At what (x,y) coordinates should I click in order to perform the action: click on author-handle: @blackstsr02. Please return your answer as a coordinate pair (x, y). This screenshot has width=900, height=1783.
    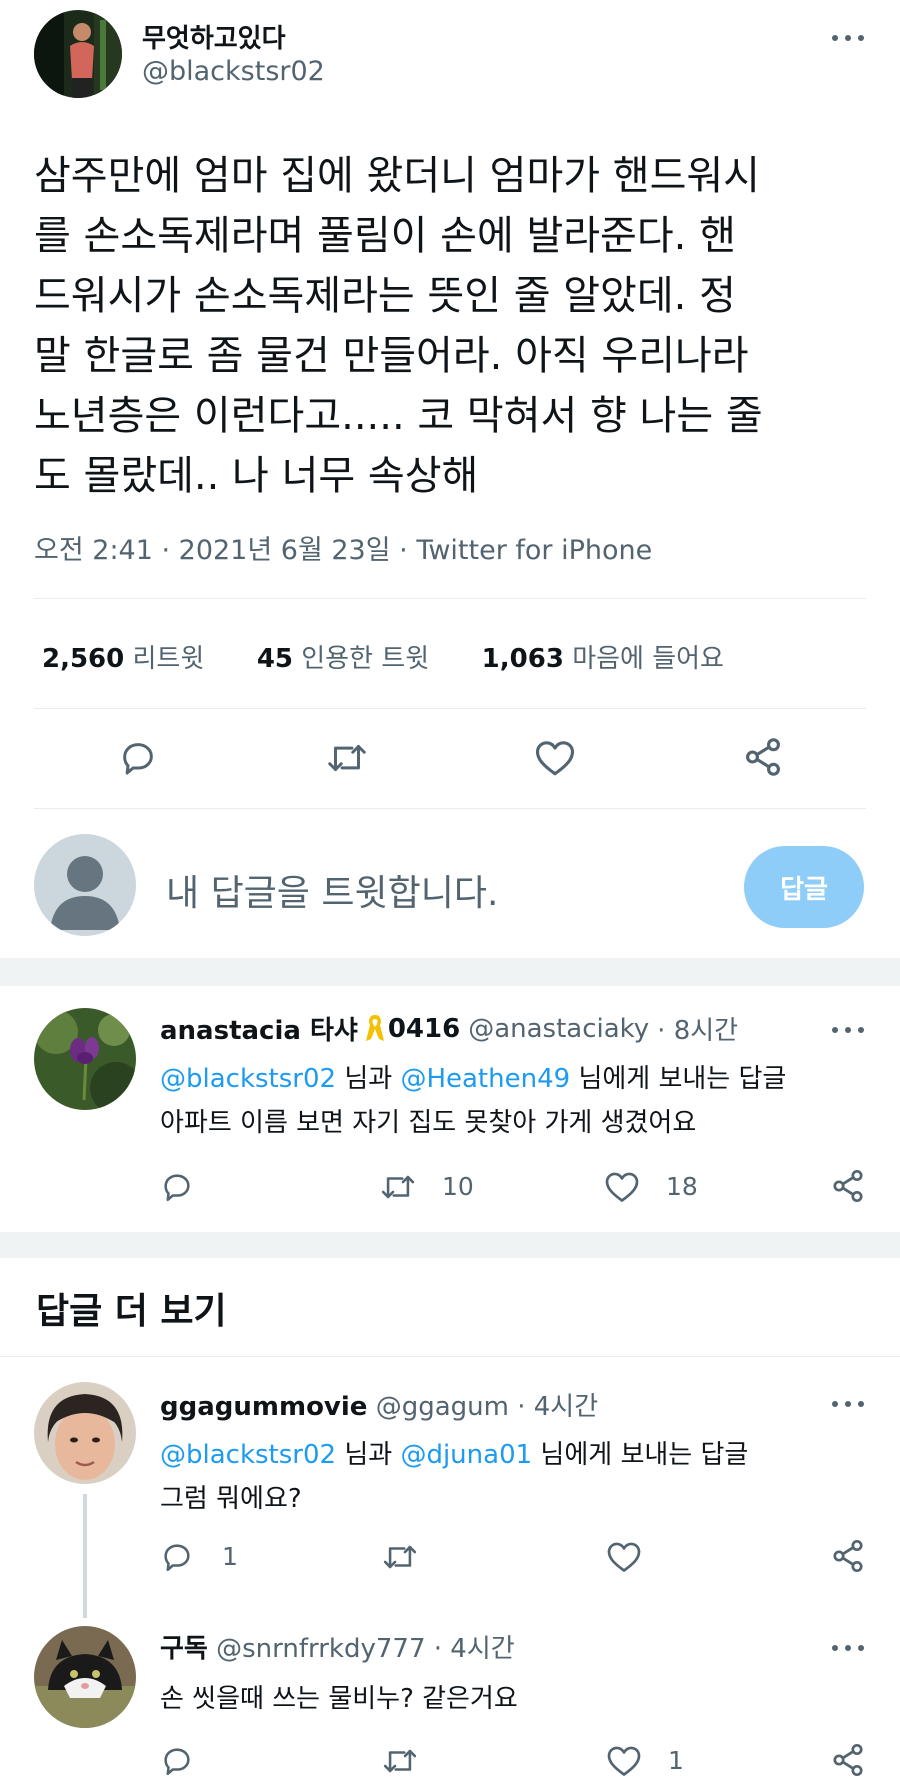
    Looking at the image, I should click on (233, 71).